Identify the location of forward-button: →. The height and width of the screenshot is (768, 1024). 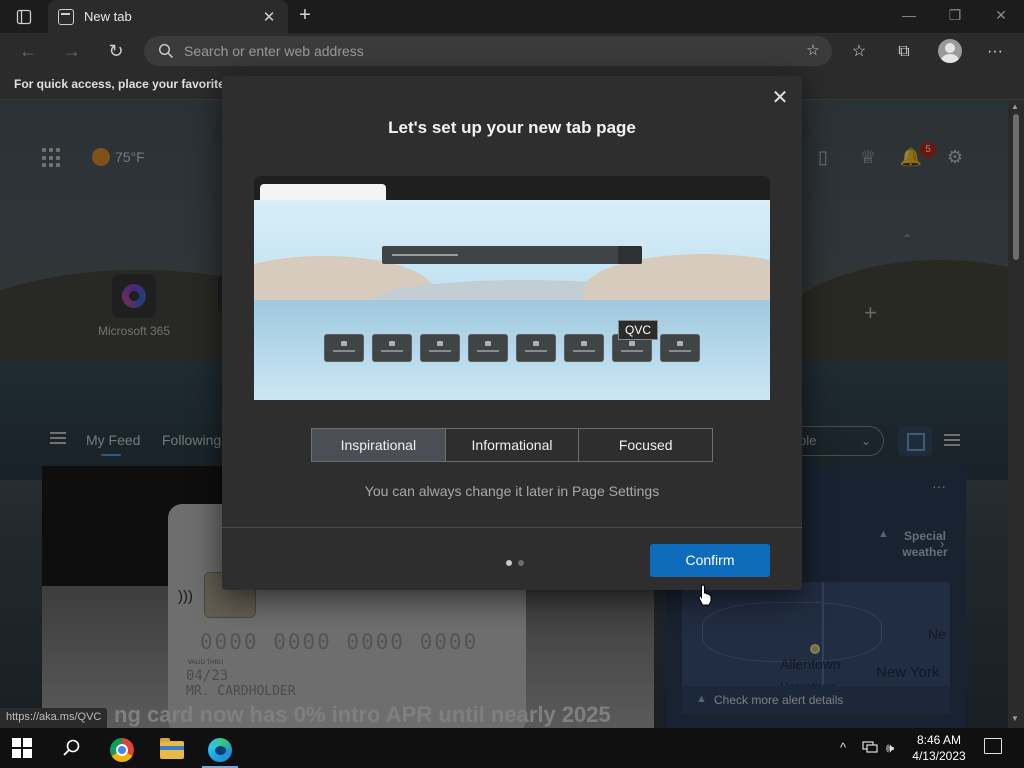
(72, 51).